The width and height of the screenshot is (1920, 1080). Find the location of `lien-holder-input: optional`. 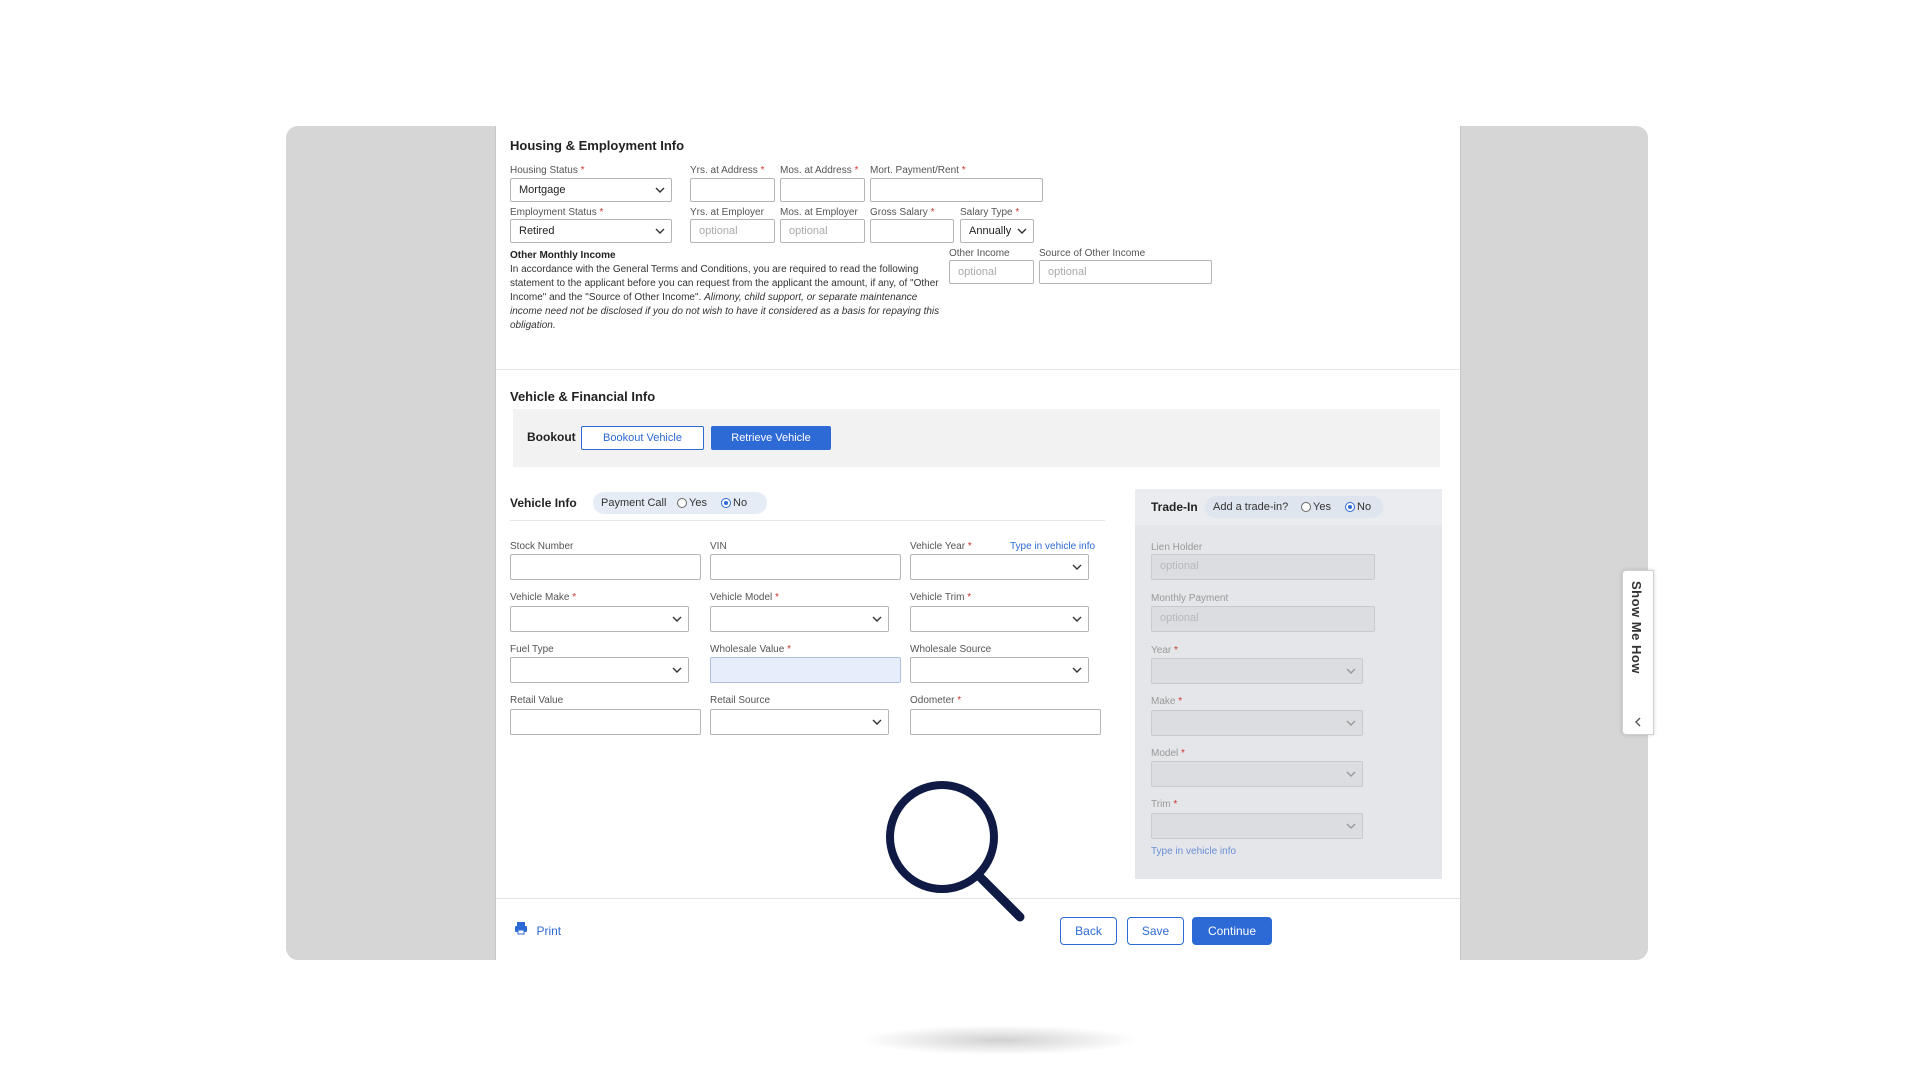

lien-holder-input: optional is located at coordinates (1263, 567).